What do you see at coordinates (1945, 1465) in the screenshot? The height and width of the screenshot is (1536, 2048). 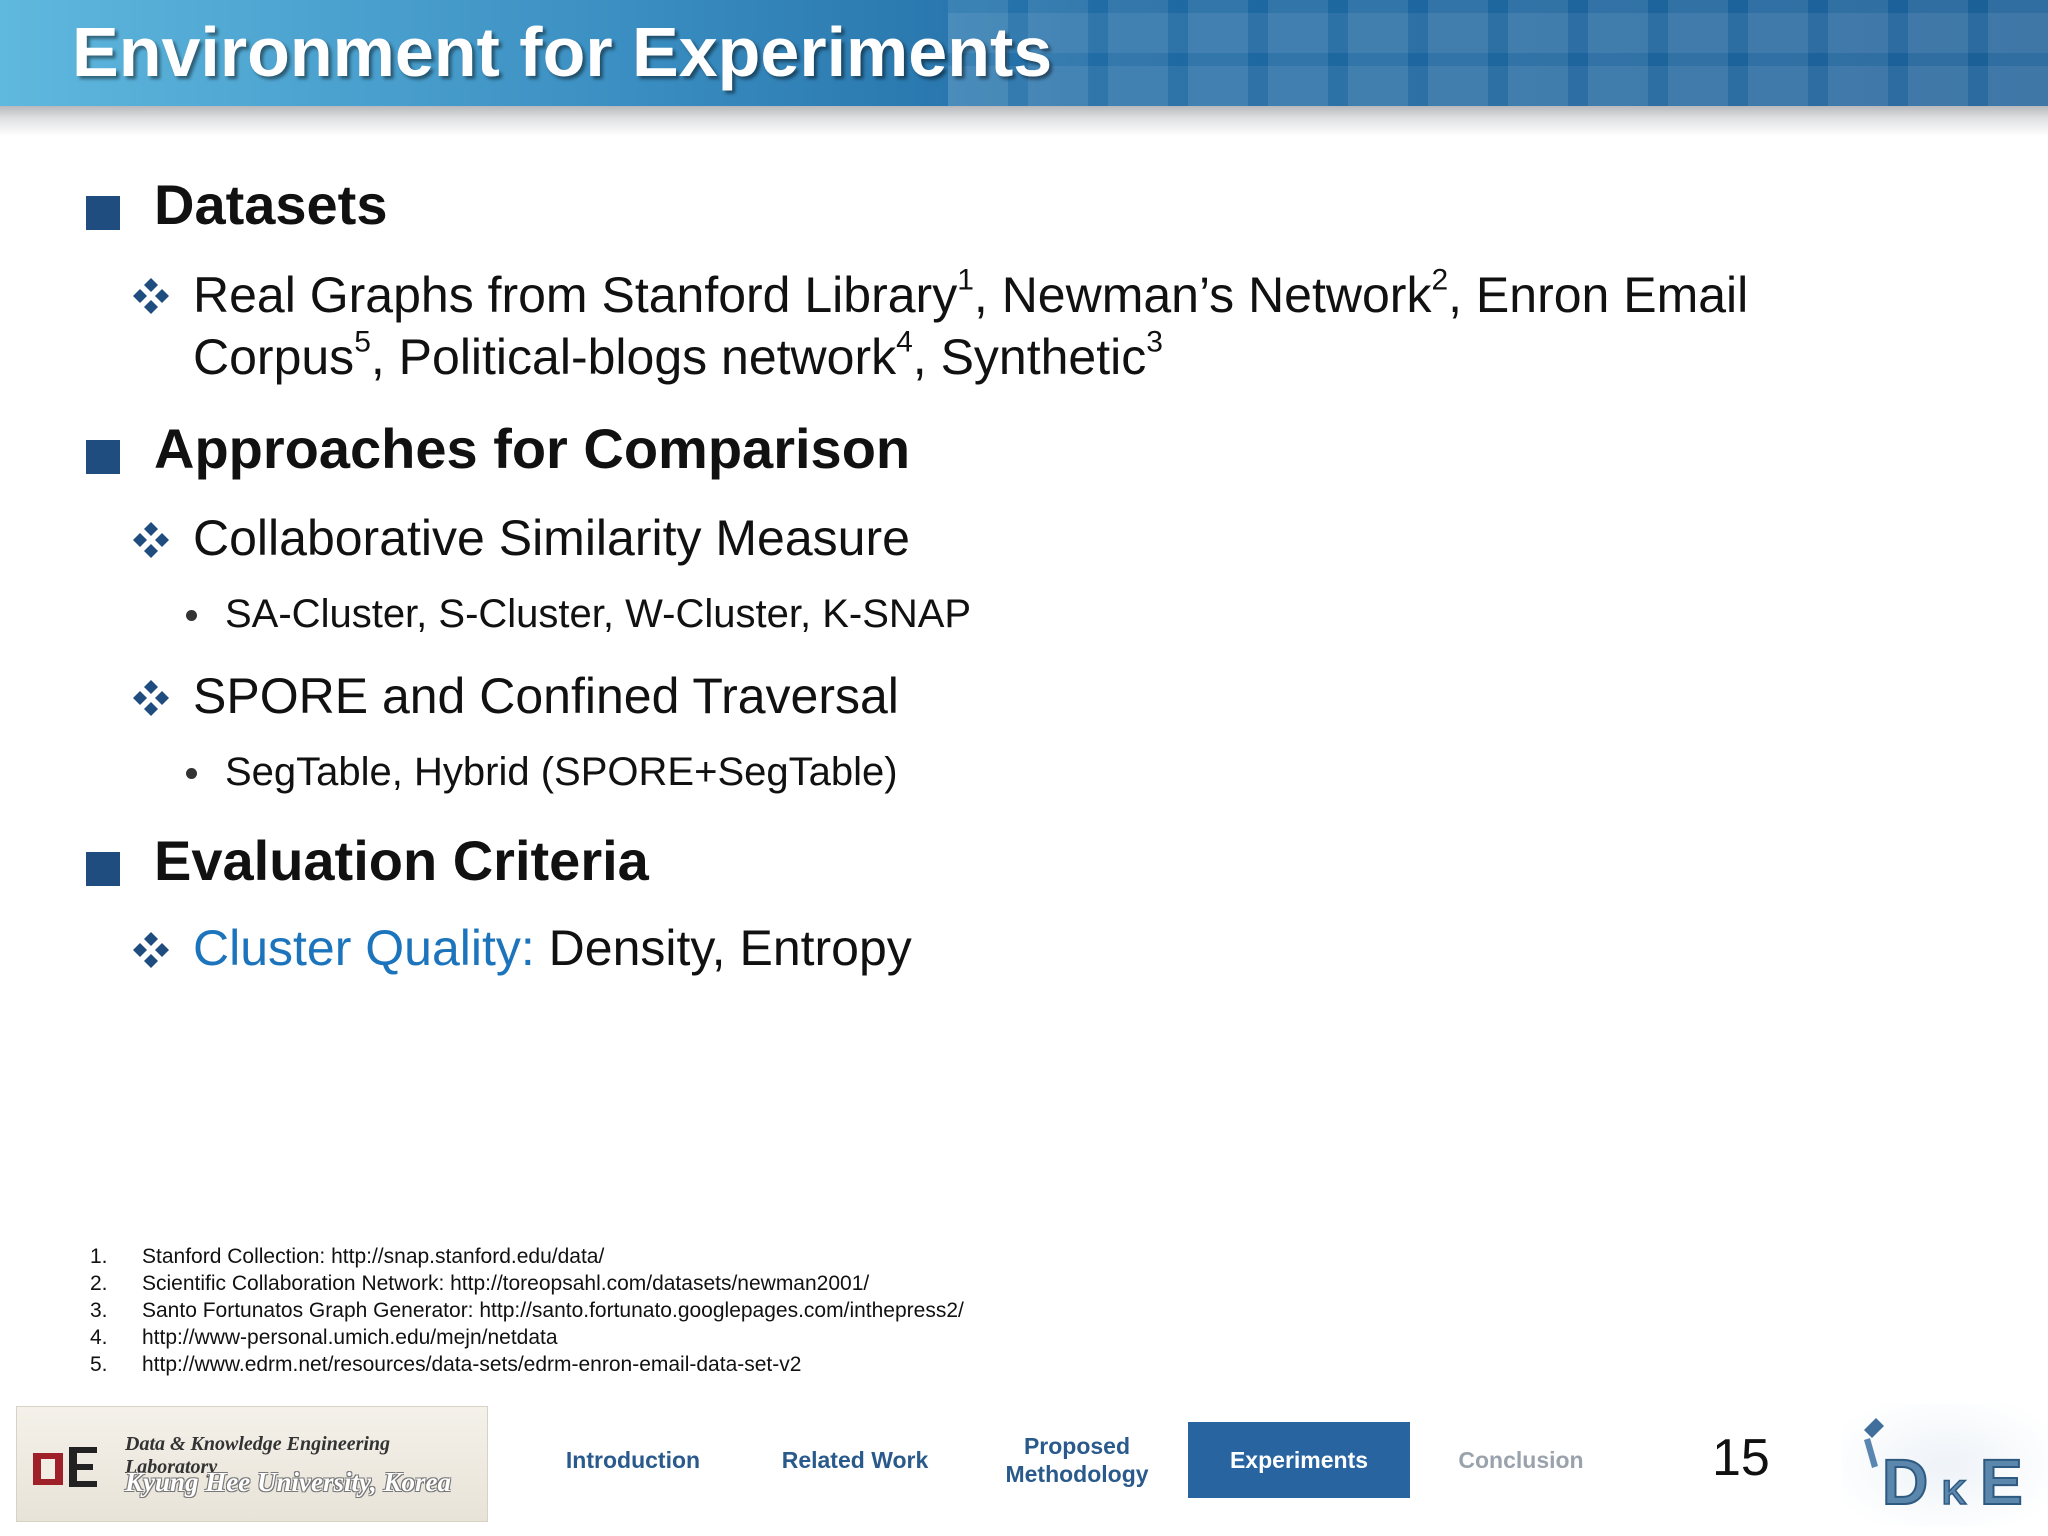 I see `dke-logo-icon: D K E` at bounding box center [1945, 1465].